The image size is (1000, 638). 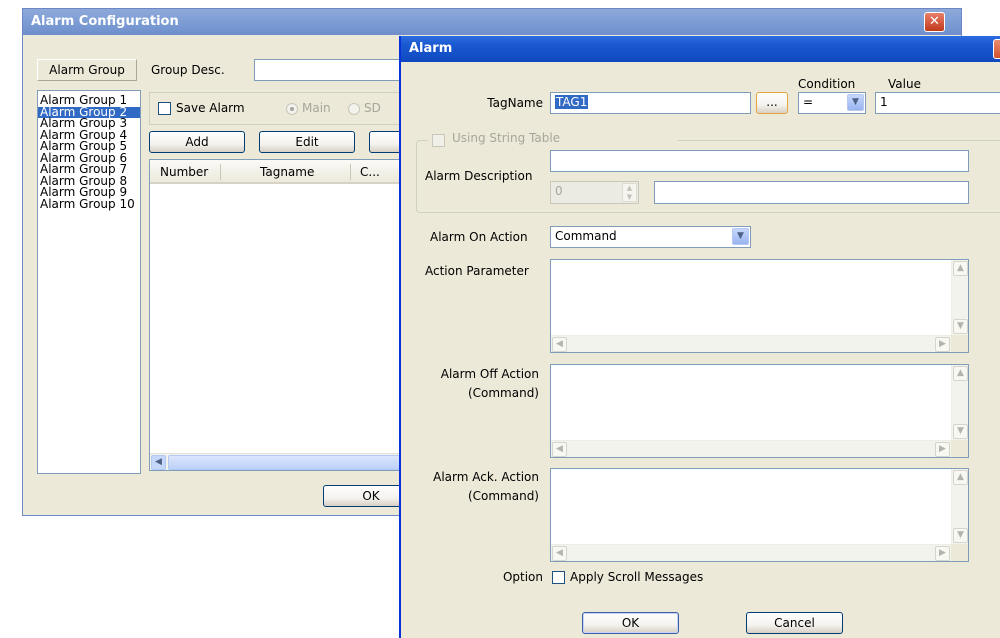 I want to click on tagname-value: TAG1, so click(x=572, y=102).